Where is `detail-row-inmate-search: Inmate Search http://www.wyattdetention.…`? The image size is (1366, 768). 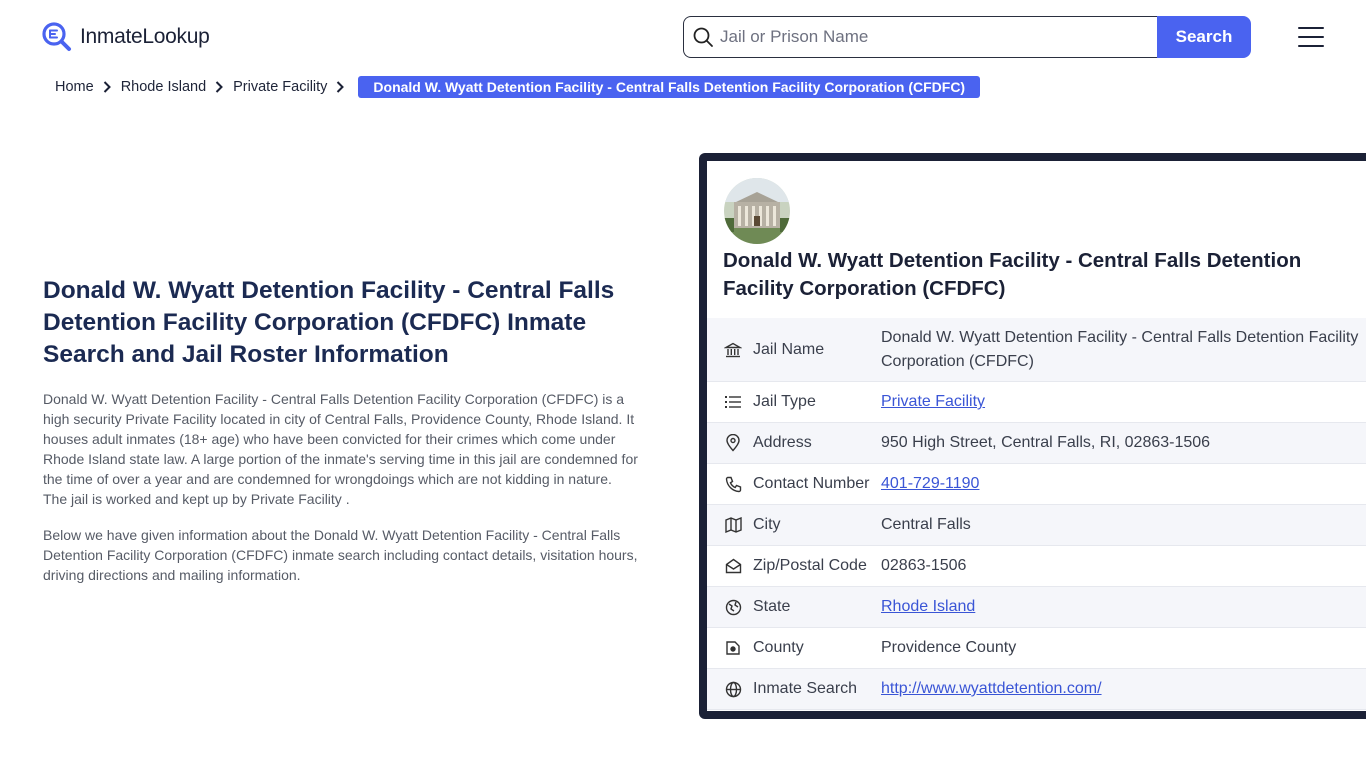
detail-row-inmate-search: Inmate Search http://www.wyattdetention.… is located at coordinates (1036, 689).